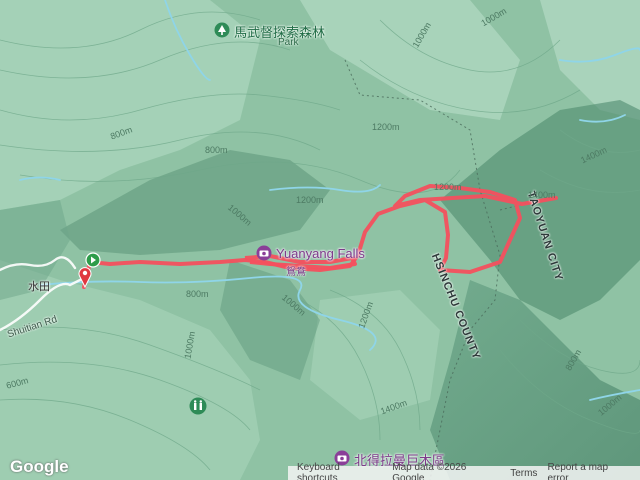 Image resolution: width=640 pixels, height=480 pixels. I want to click on map-data-text: Map data ©2026 Google, so click(429, 471).